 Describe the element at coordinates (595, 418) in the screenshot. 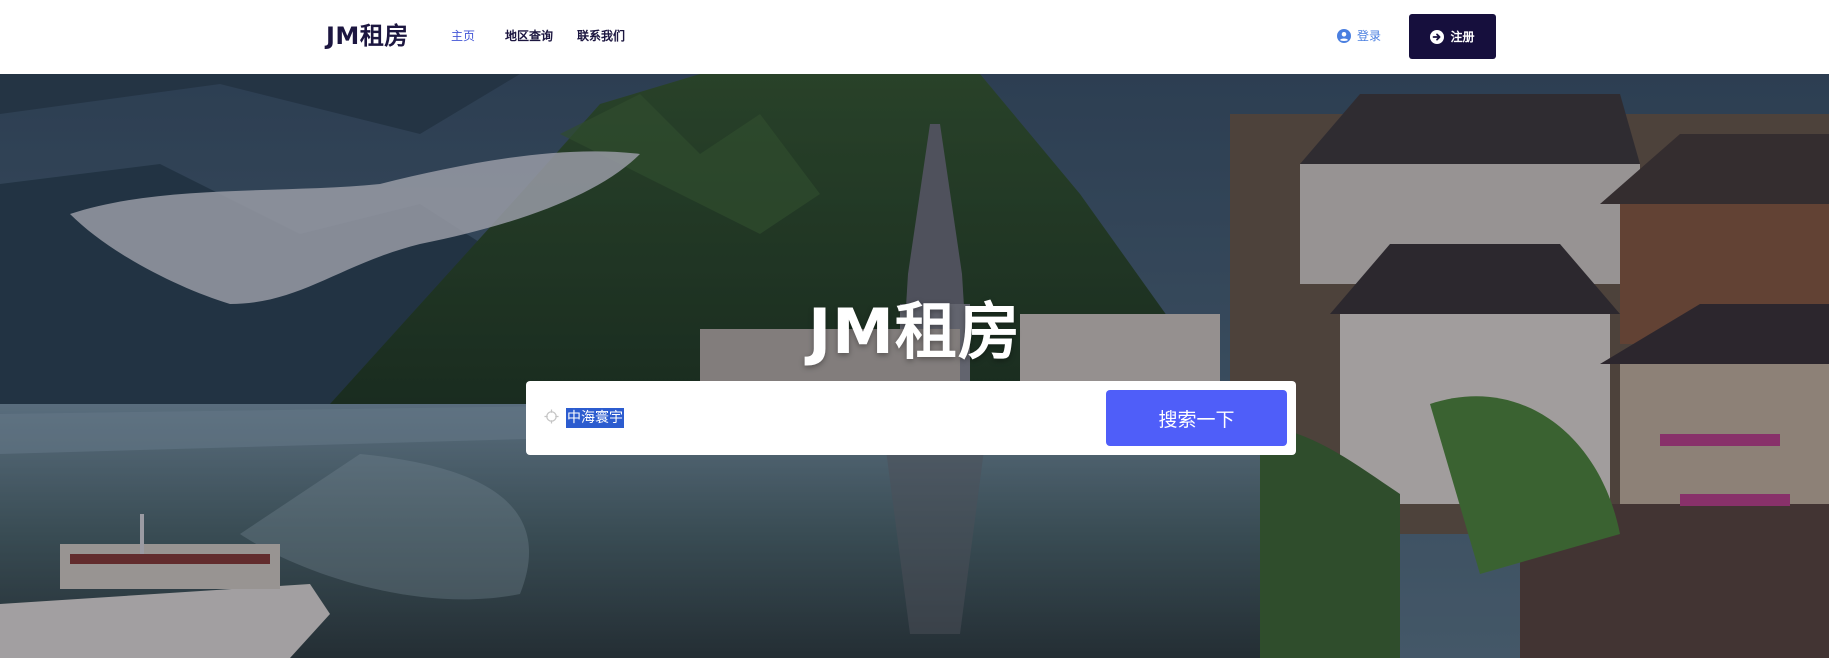

I see `search-input: 中海寰宇` at that location.